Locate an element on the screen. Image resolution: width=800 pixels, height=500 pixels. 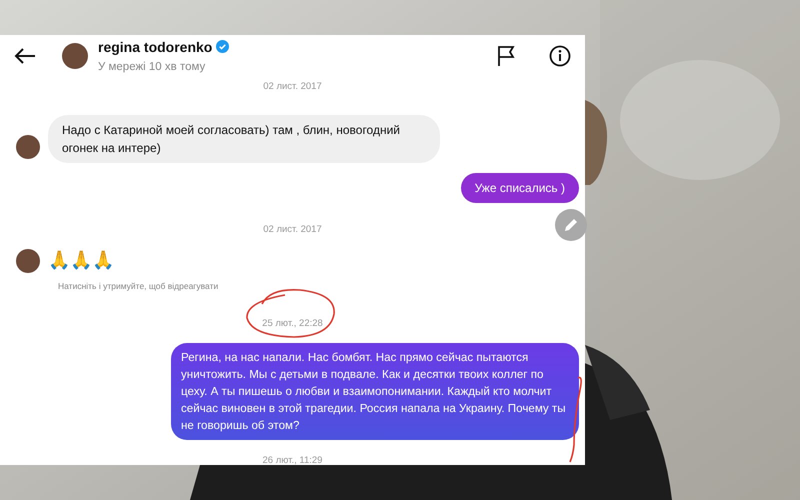
online-status: У мережі 10 хв тому is located at coordinates (152, 67).